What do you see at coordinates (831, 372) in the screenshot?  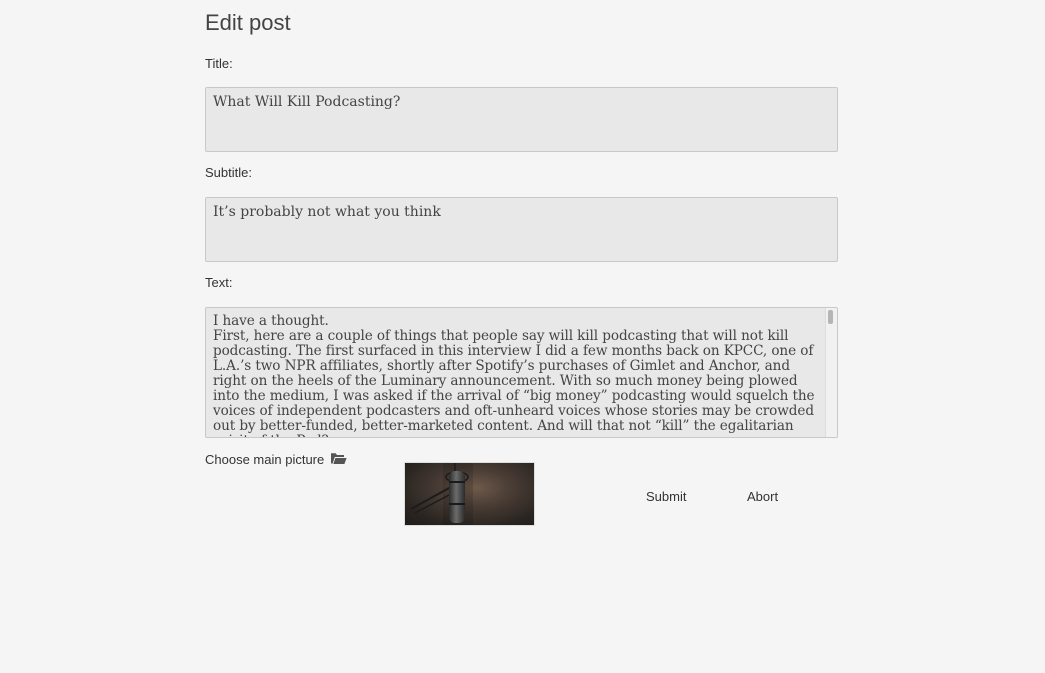 I see `text-scrollbar` at bounding box center [831, 372].